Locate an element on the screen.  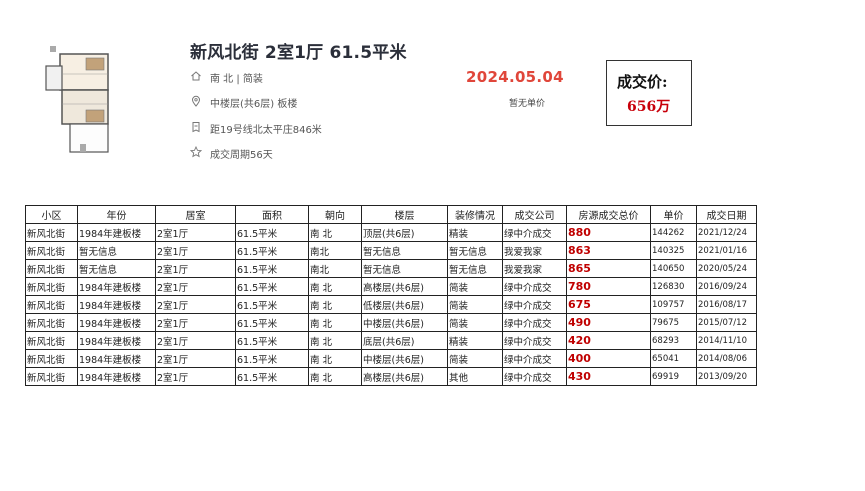
listing-title: 新风北街 2室1厅 61.5平米 is located at coordinates (298, 53).